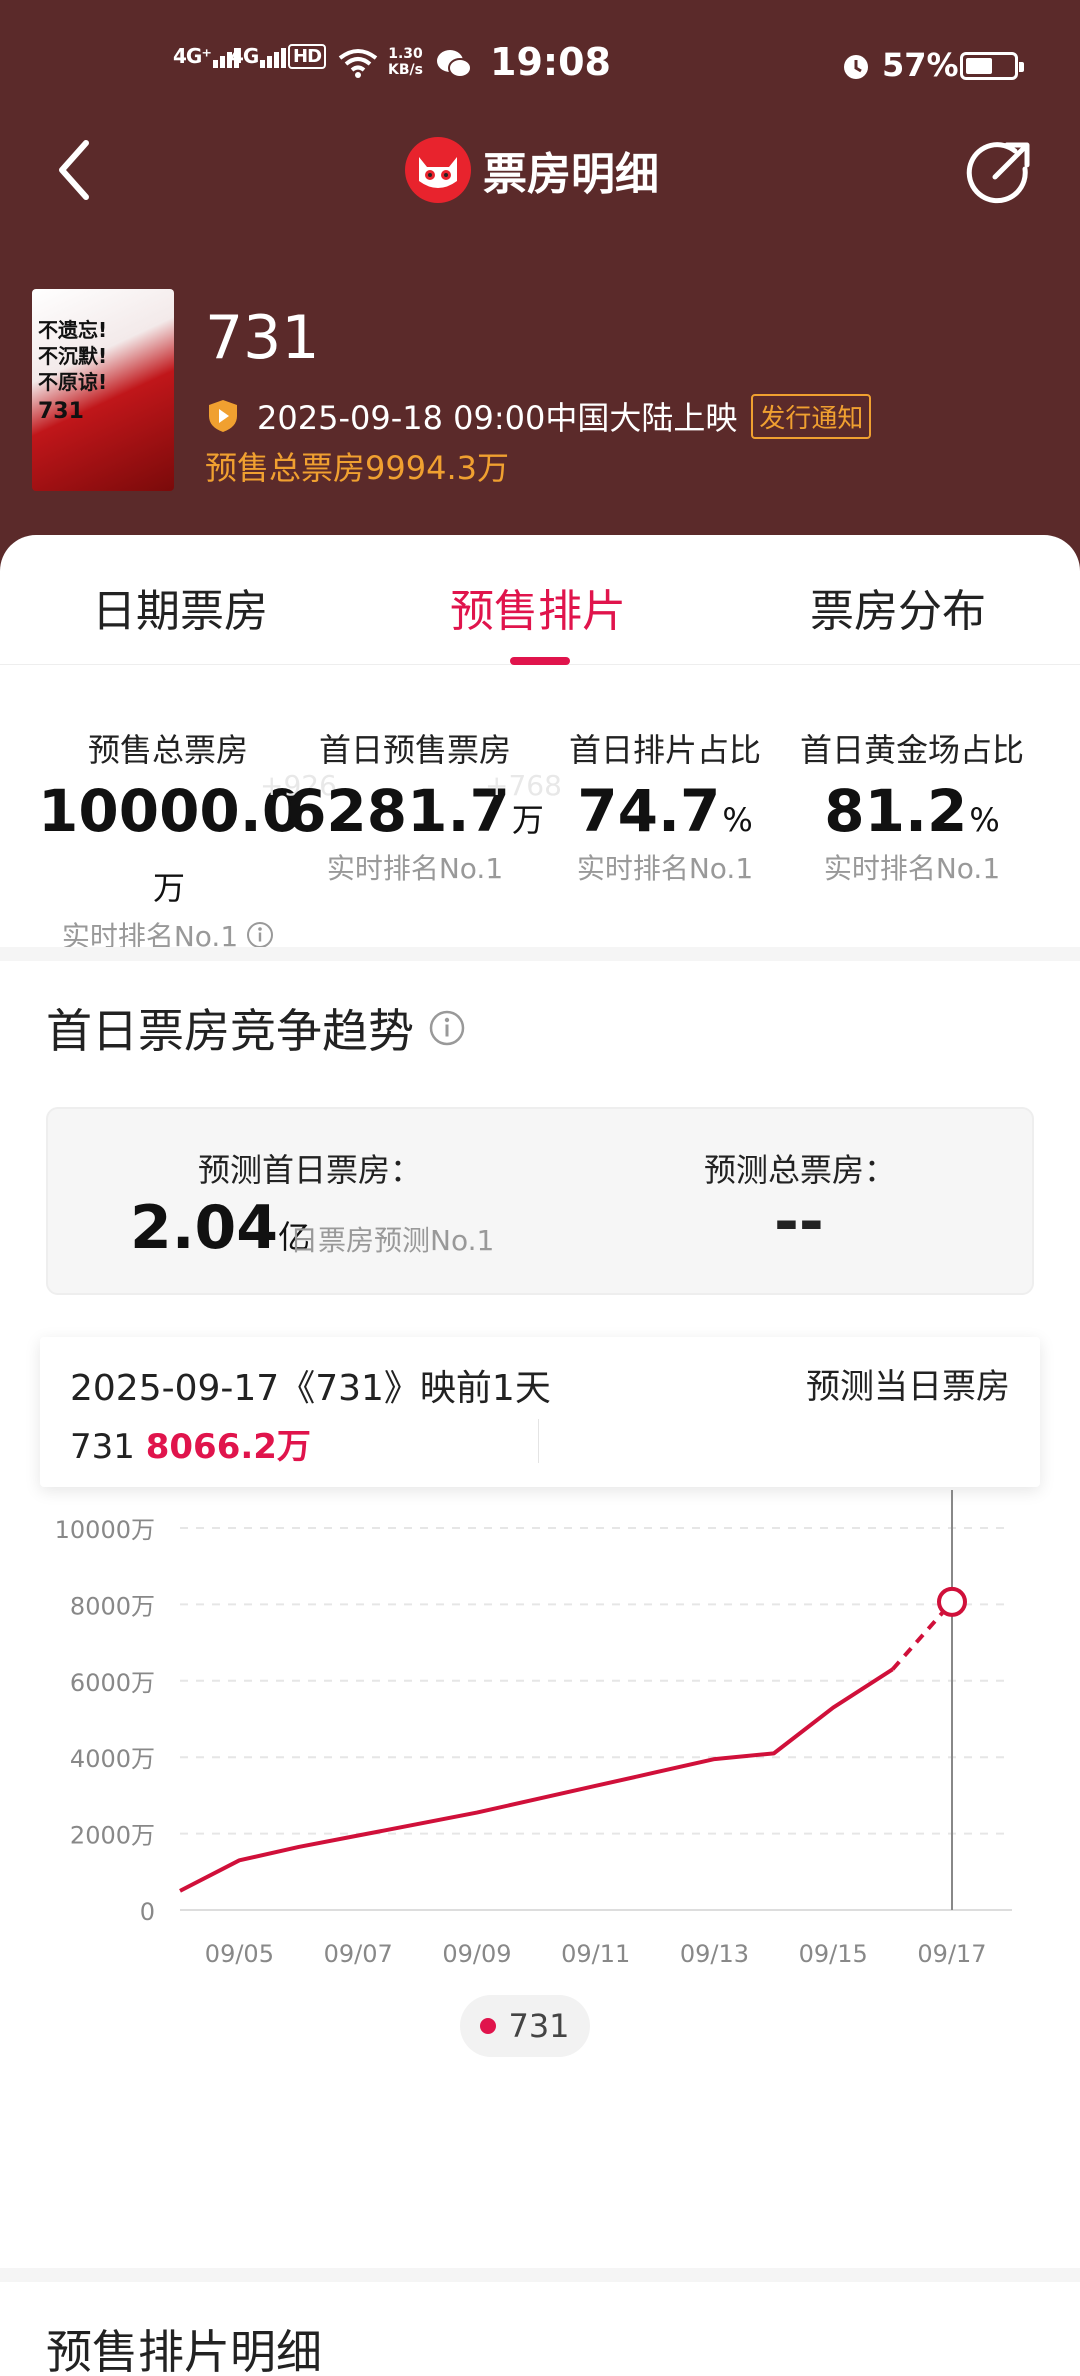 The height and width of the screenshot is (2376, 1080). What do you see at coordinates (256, 1028) in the screenshot?
I see `trend-section-title: 首日票房竞争趋势` at bounding box center [256, 1028].